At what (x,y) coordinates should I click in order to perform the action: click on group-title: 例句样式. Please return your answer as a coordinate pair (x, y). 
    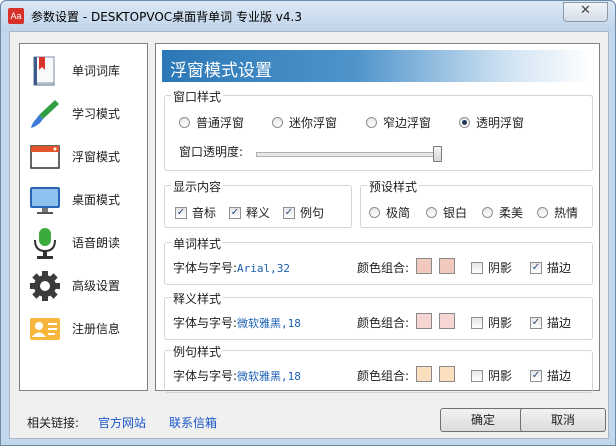
    Looking at the image, I should click on (197, 351).